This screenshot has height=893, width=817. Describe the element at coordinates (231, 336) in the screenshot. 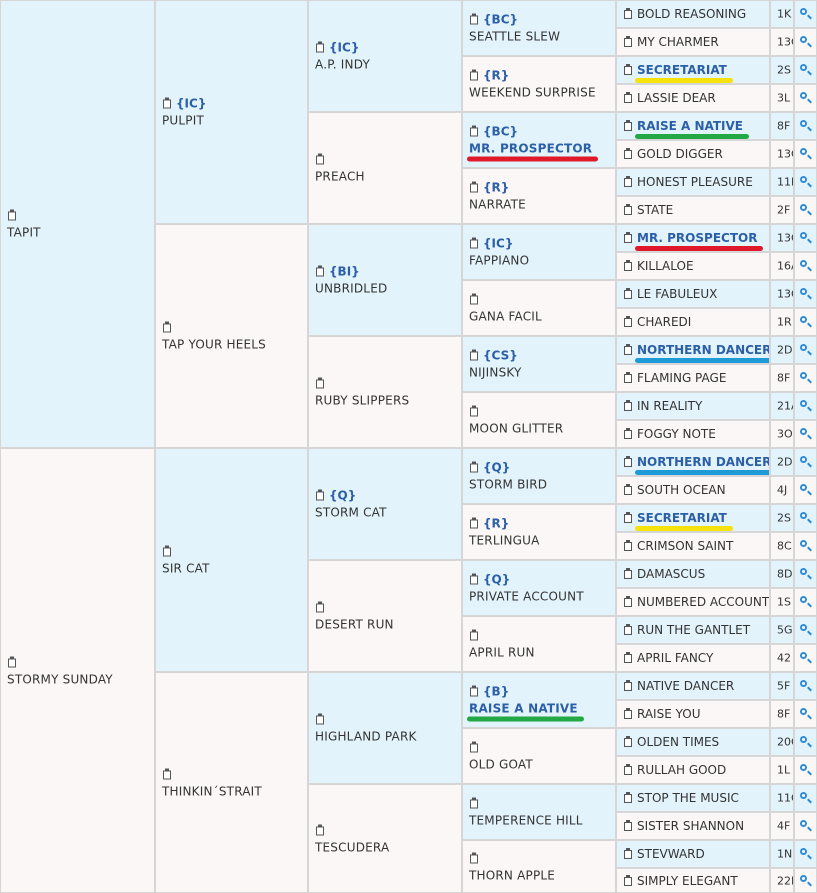

I see `g2-horse-cell: TAP YOUR HEELS` at that location.